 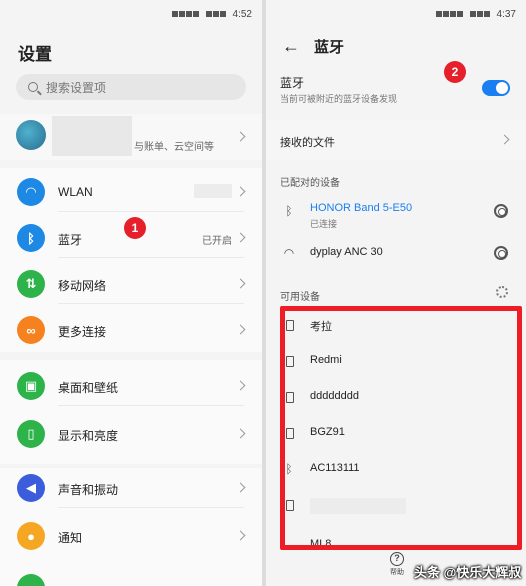 I want to click on account-subtitle: 与账单、云空间等, so click(x=174, y=147).